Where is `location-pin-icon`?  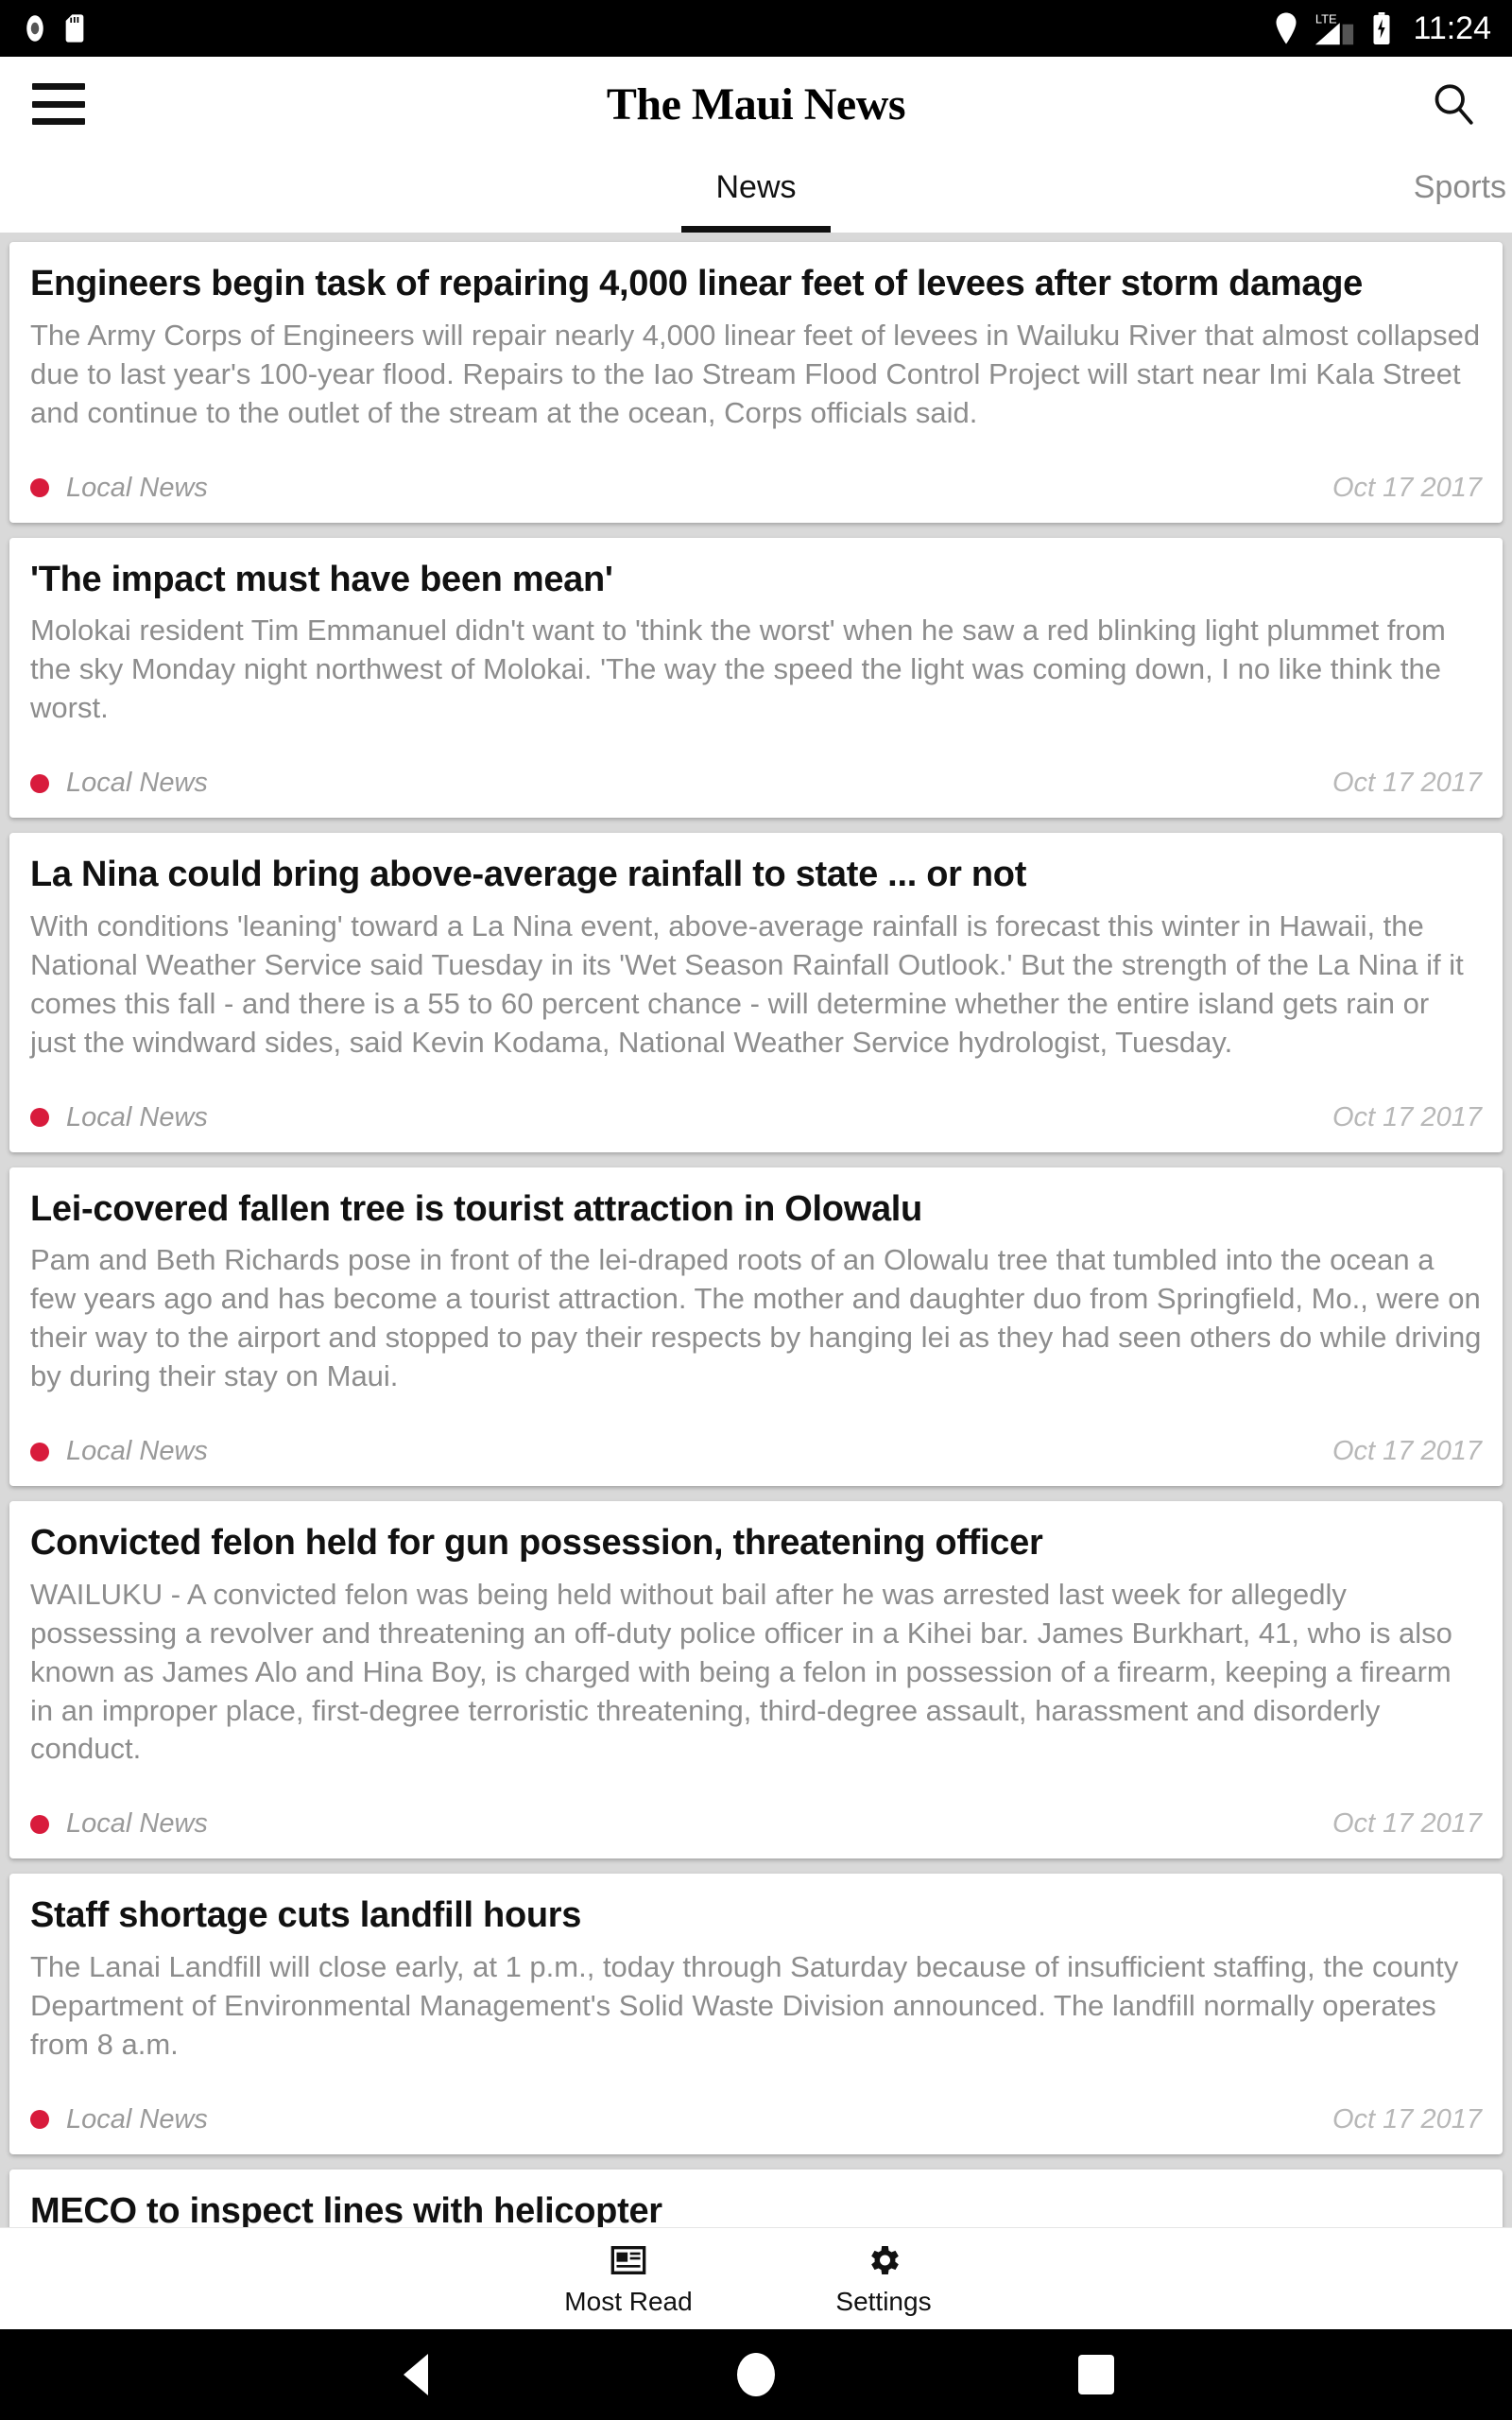
location-pin-icon is located at coordinates (1286, 28).